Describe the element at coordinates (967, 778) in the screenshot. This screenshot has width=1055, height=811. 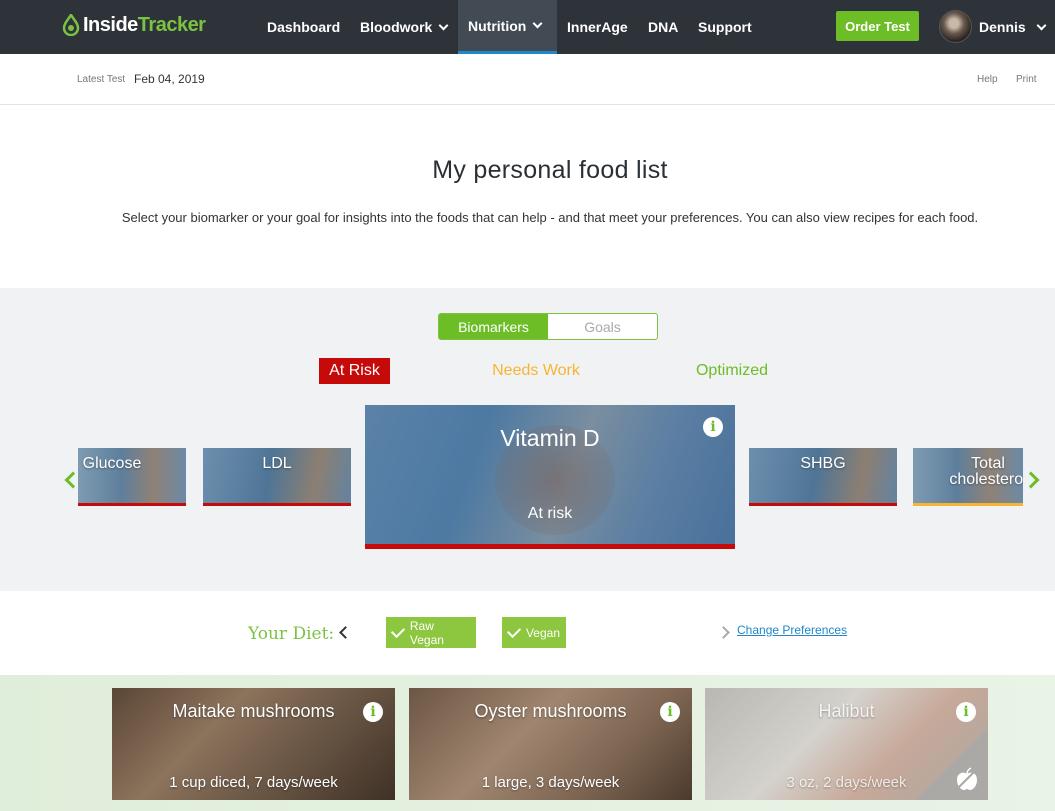
I see `apple-icon` at that location.